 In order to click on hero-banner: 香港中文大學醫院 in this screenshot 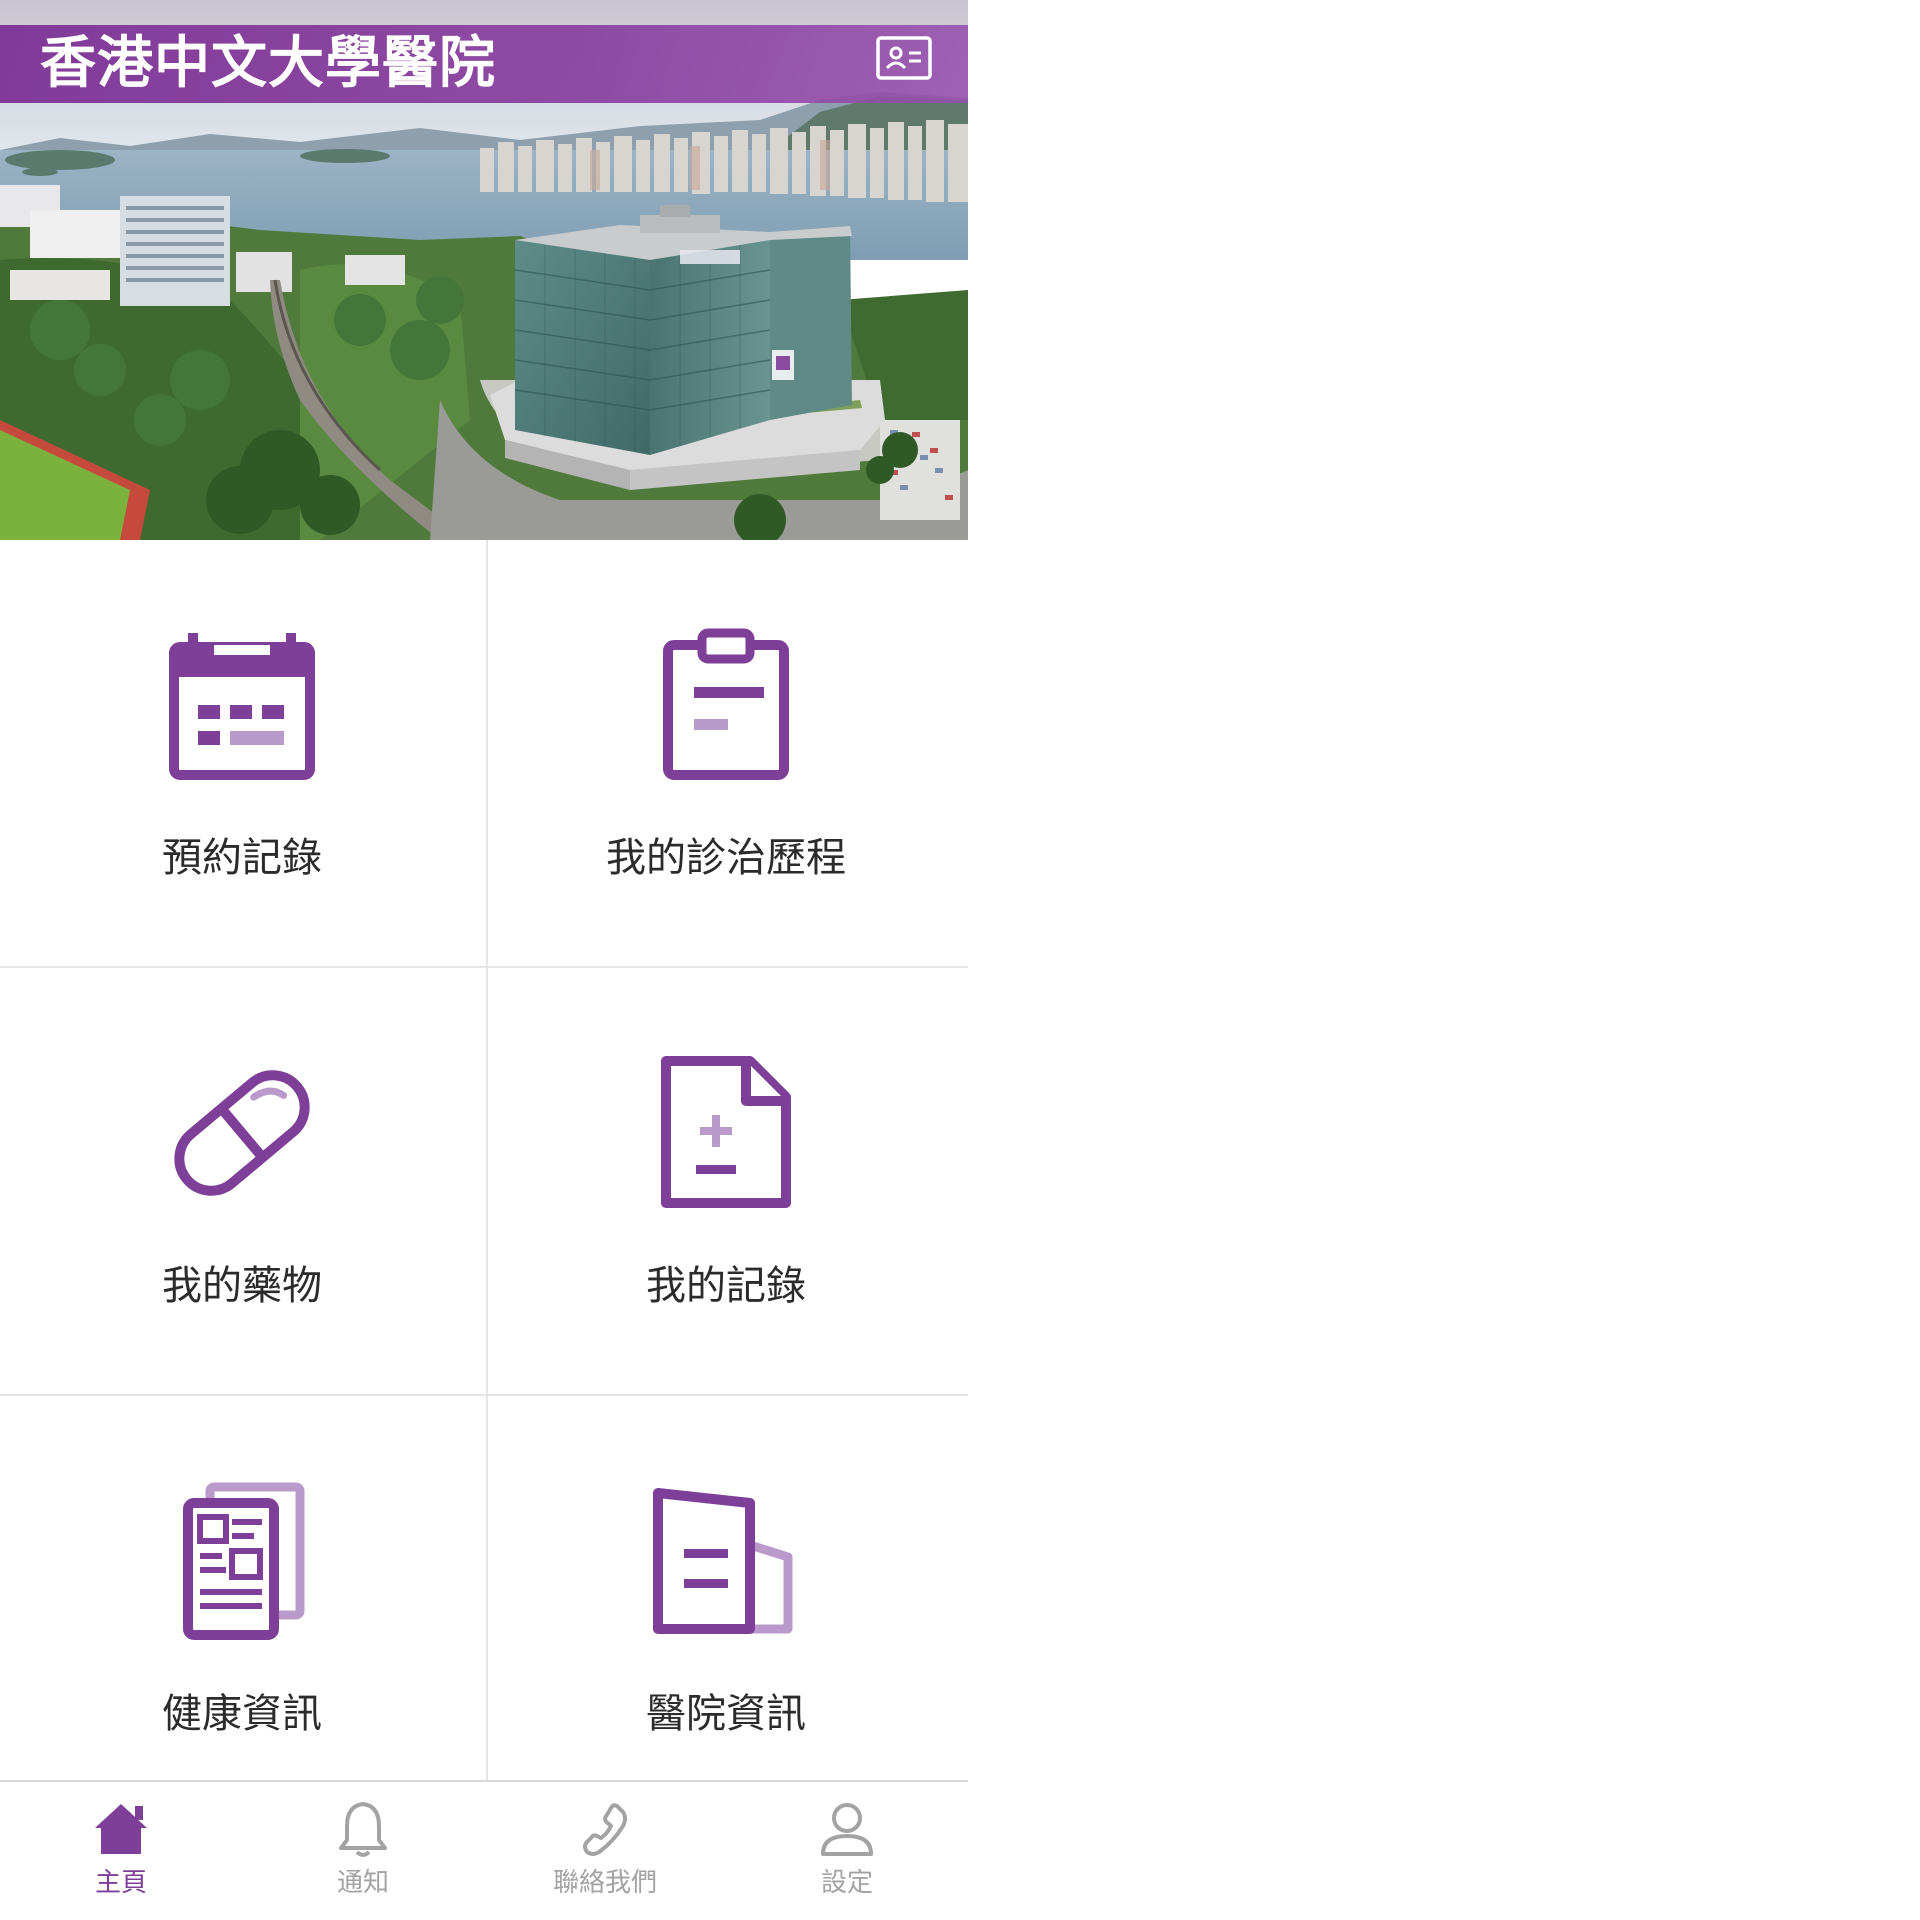, I will do `click(484, 270)`.